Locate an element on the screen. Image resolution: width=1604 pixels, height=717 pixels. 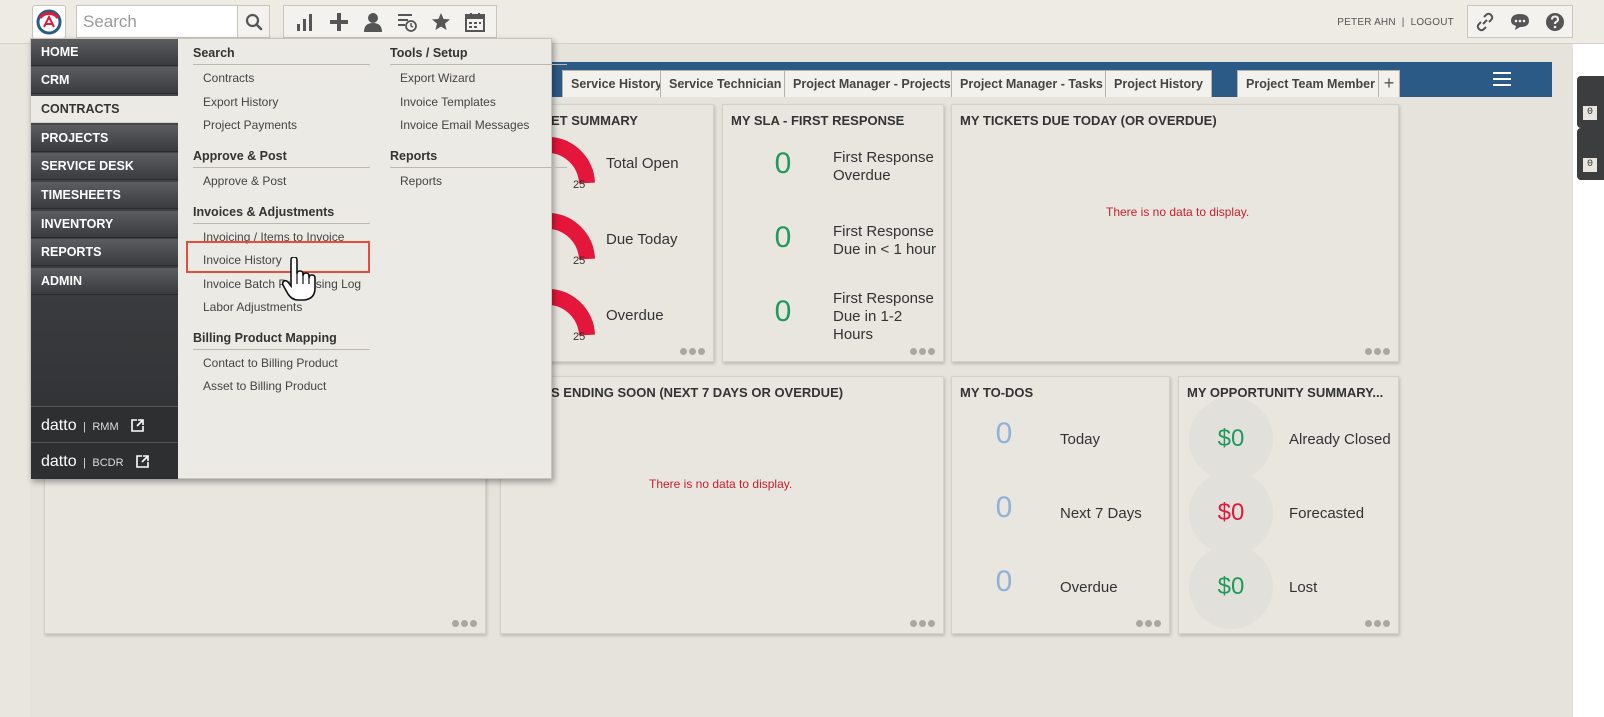
nav-item-projects: PROJECTS is located at coordinates (104, 138).